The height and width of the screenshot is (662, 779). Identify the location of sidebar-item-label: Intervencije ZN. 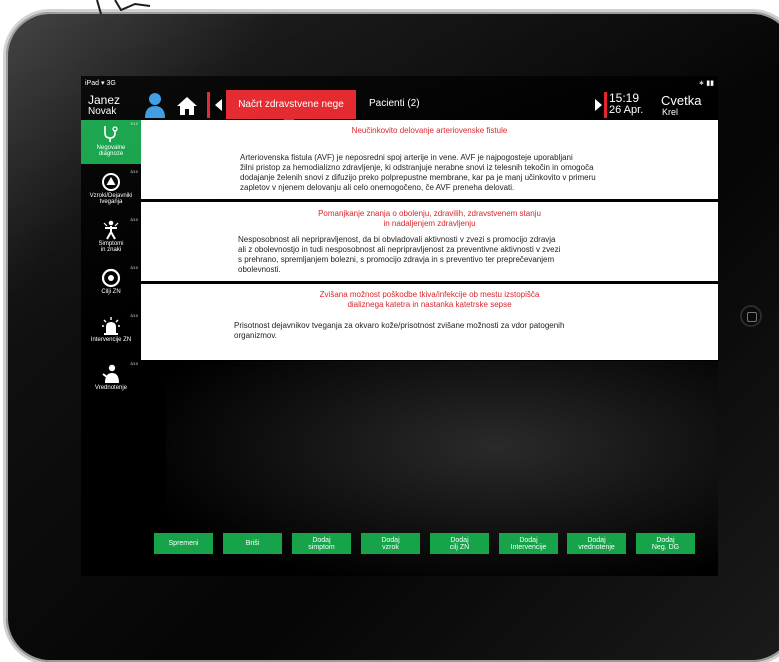
(111, 340).